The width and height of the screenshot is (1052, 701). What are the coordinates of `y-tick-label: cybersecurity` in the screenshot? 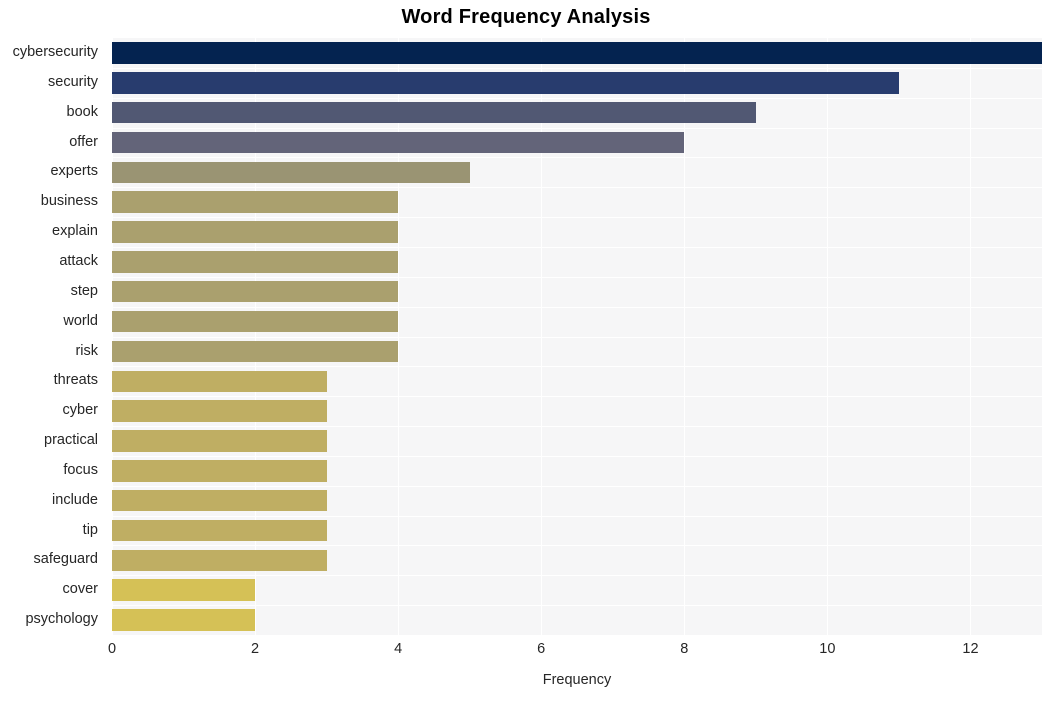 It's located at (55, 52).